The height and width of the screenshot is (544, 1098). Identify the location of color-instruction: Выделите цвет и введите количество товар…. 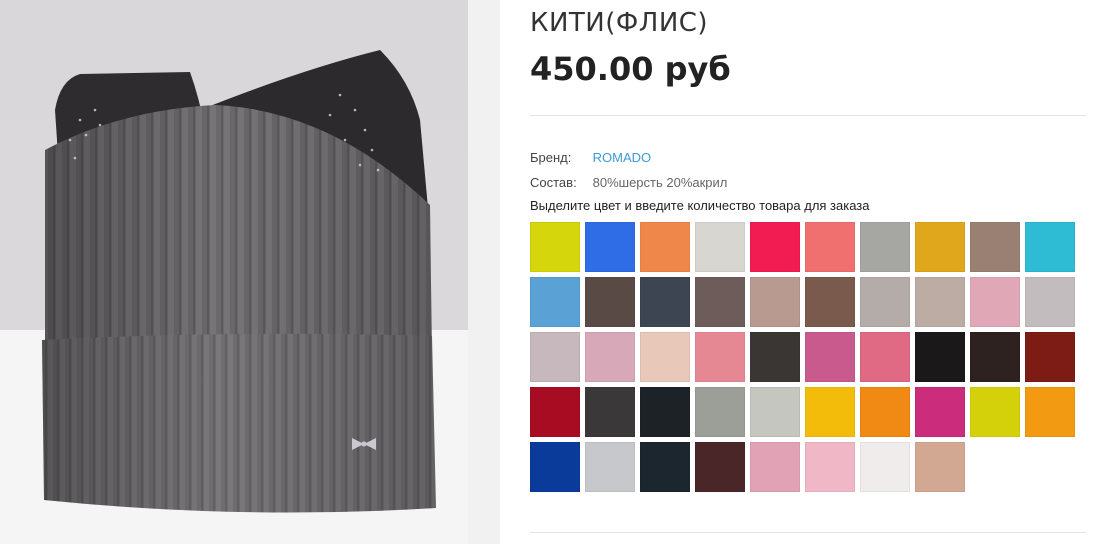
(700, 205).